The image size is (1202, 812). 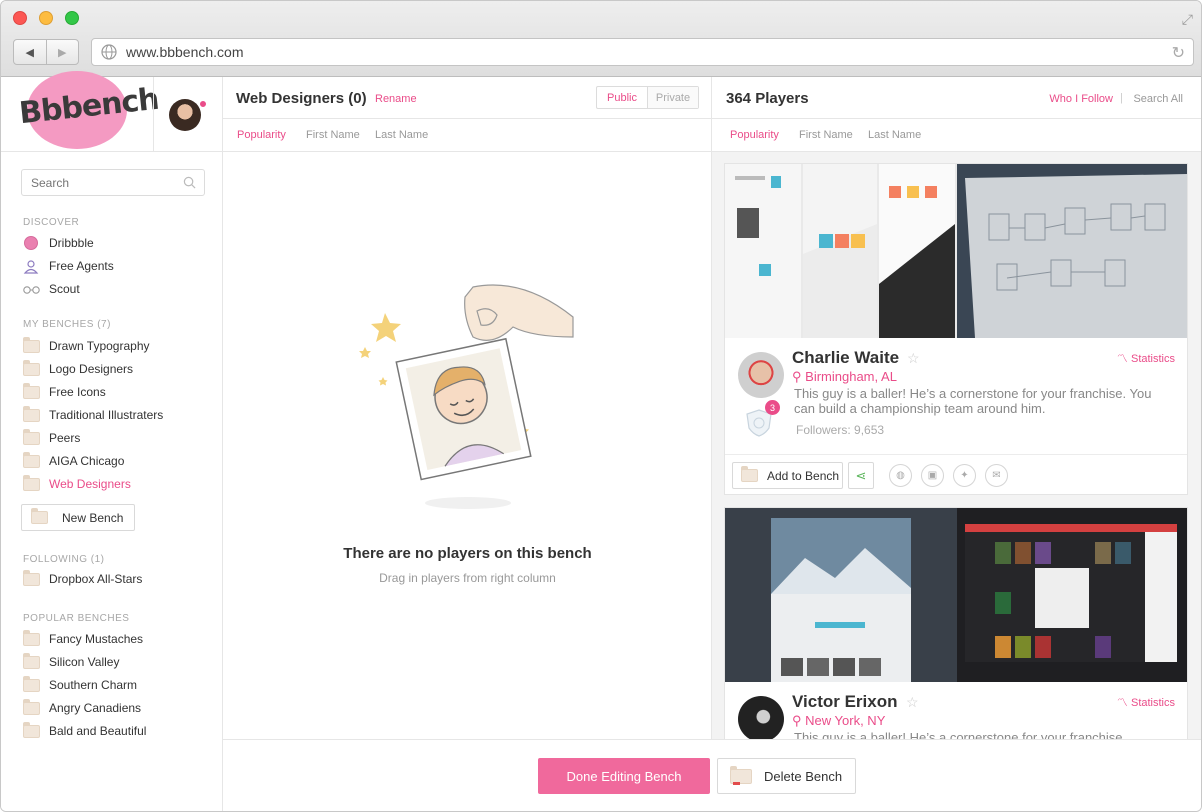 I want to click on forward-button: ▶, so click(x=62, y=52).